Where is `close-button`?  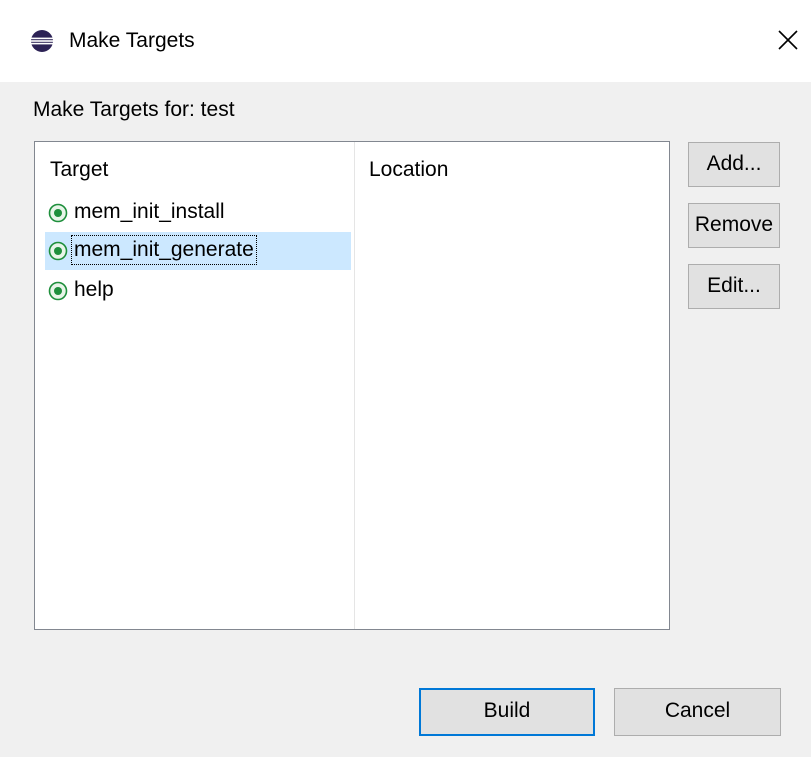 close-button is located at coordinates (788, 40).